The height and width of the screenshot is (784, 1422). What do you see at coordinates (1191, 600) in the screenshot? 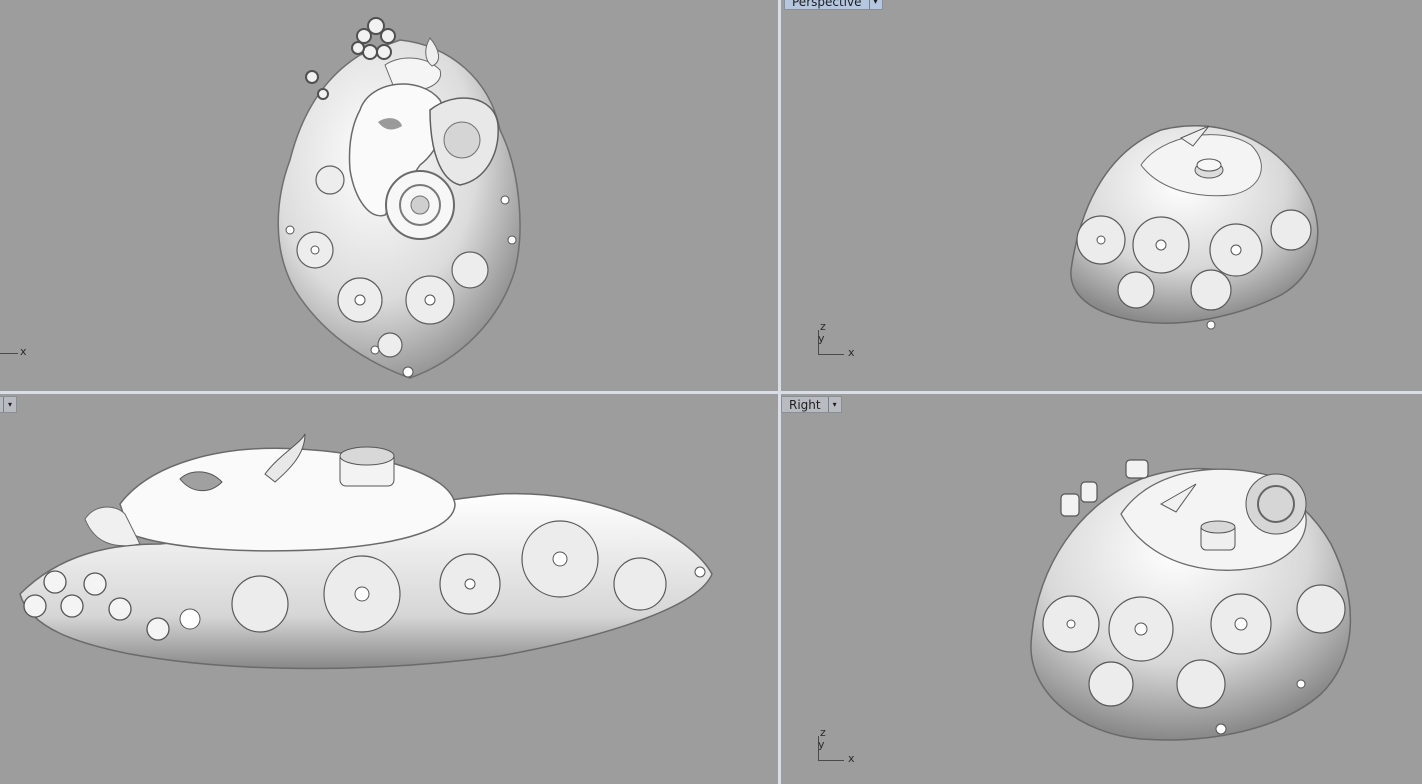
I see `ganesha-pendant-right-view` at bounding box center [1191, 600].